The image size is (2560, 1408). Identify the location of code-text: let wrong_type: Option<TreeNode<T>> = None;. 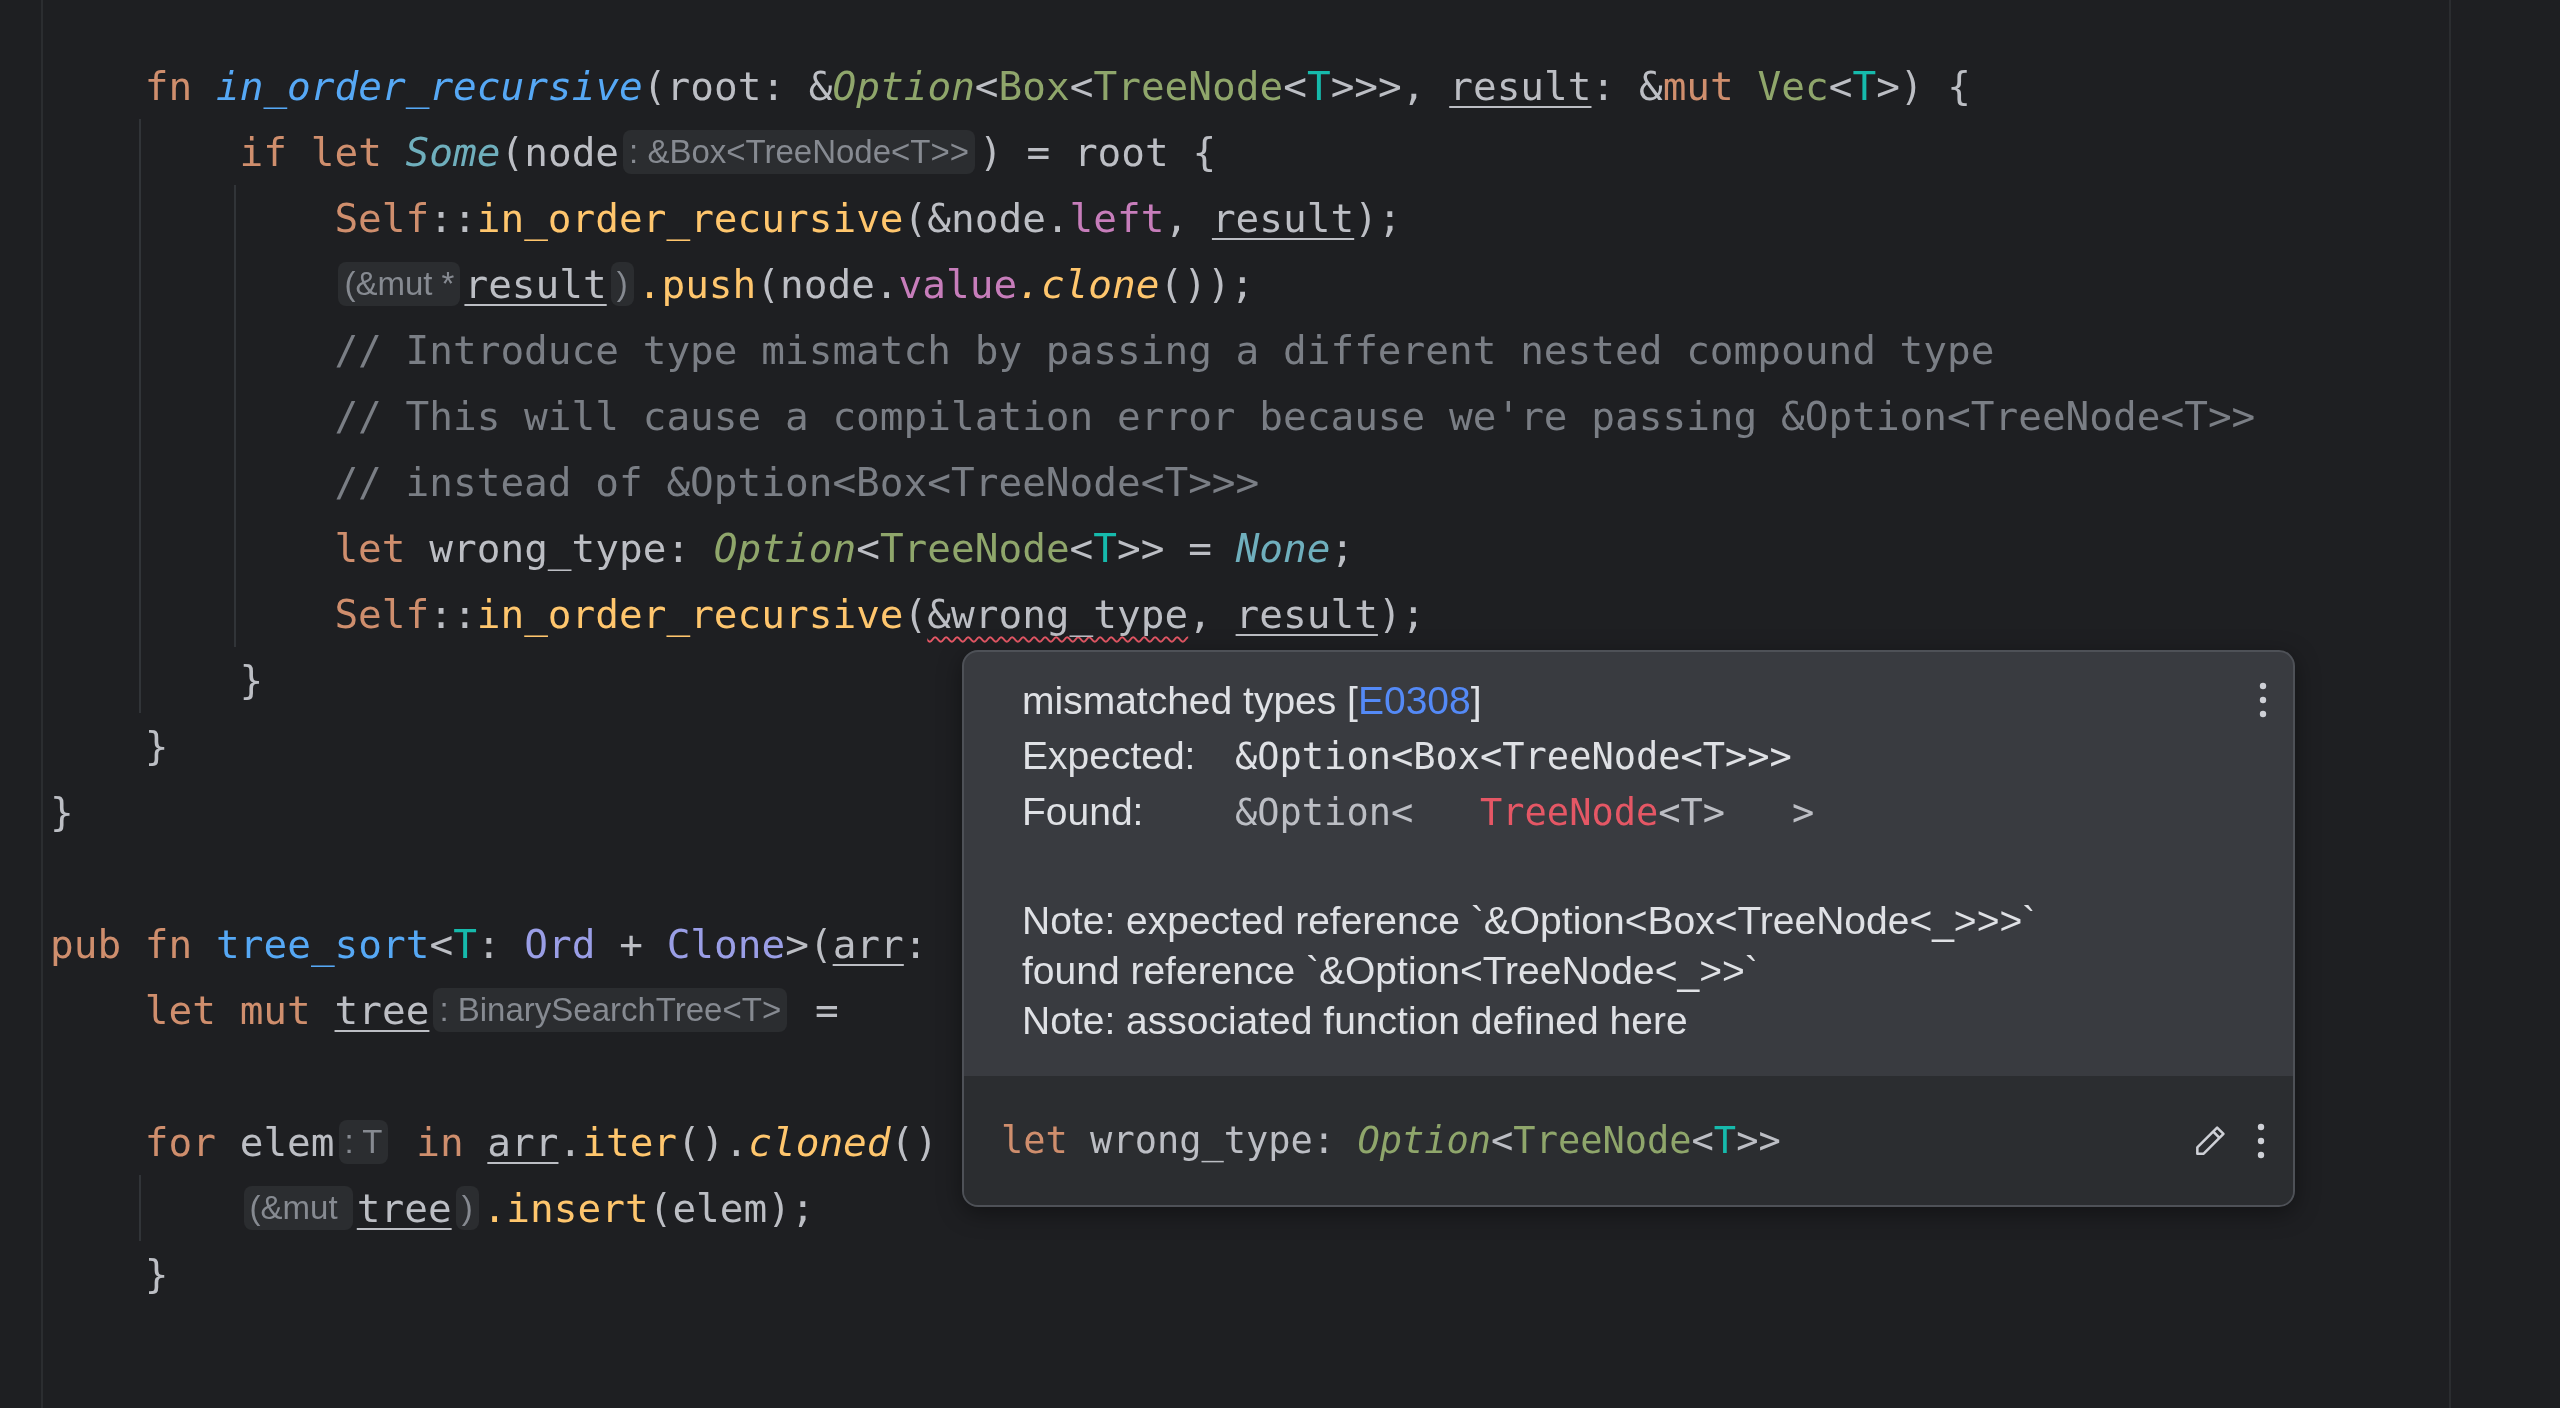
(844, 548).